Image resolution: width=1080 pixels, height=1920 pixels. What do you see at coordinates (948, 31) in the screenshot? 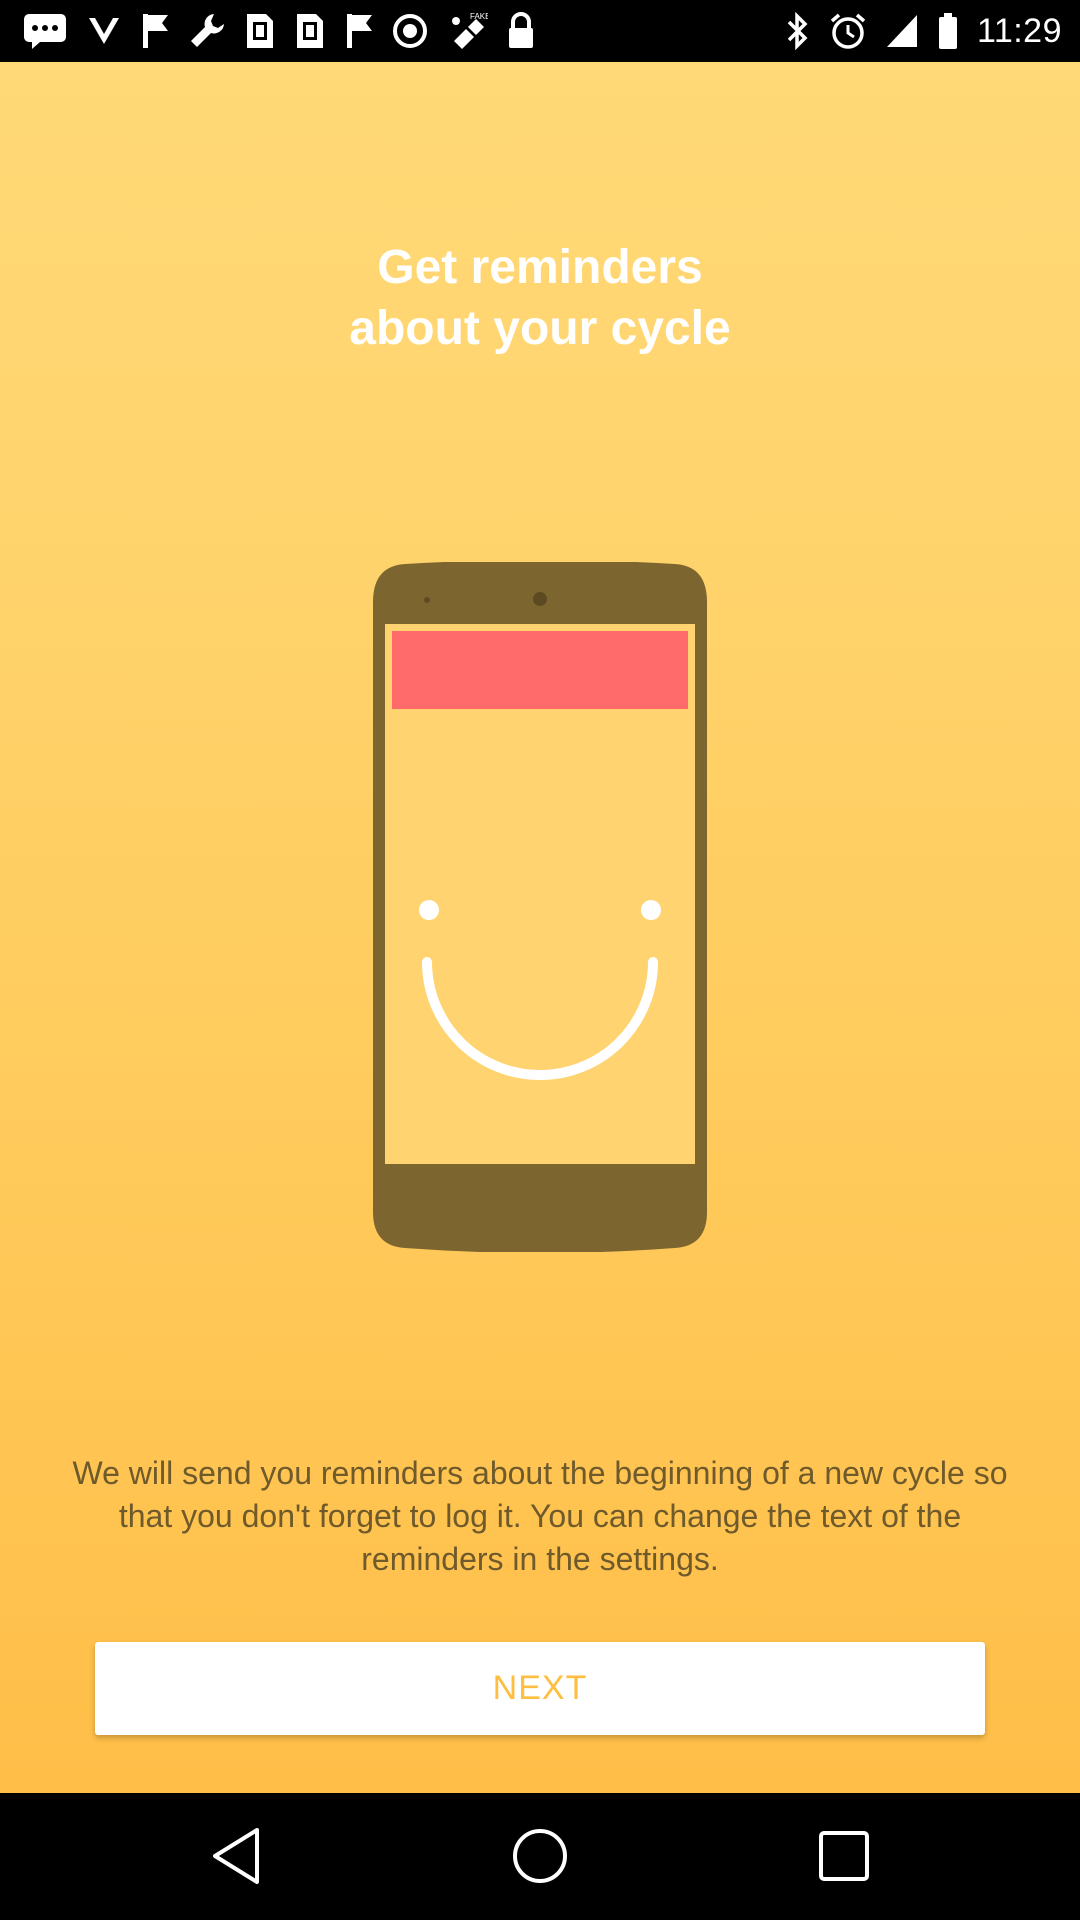
I see `battery-icon` at bounding box center [948, 31].